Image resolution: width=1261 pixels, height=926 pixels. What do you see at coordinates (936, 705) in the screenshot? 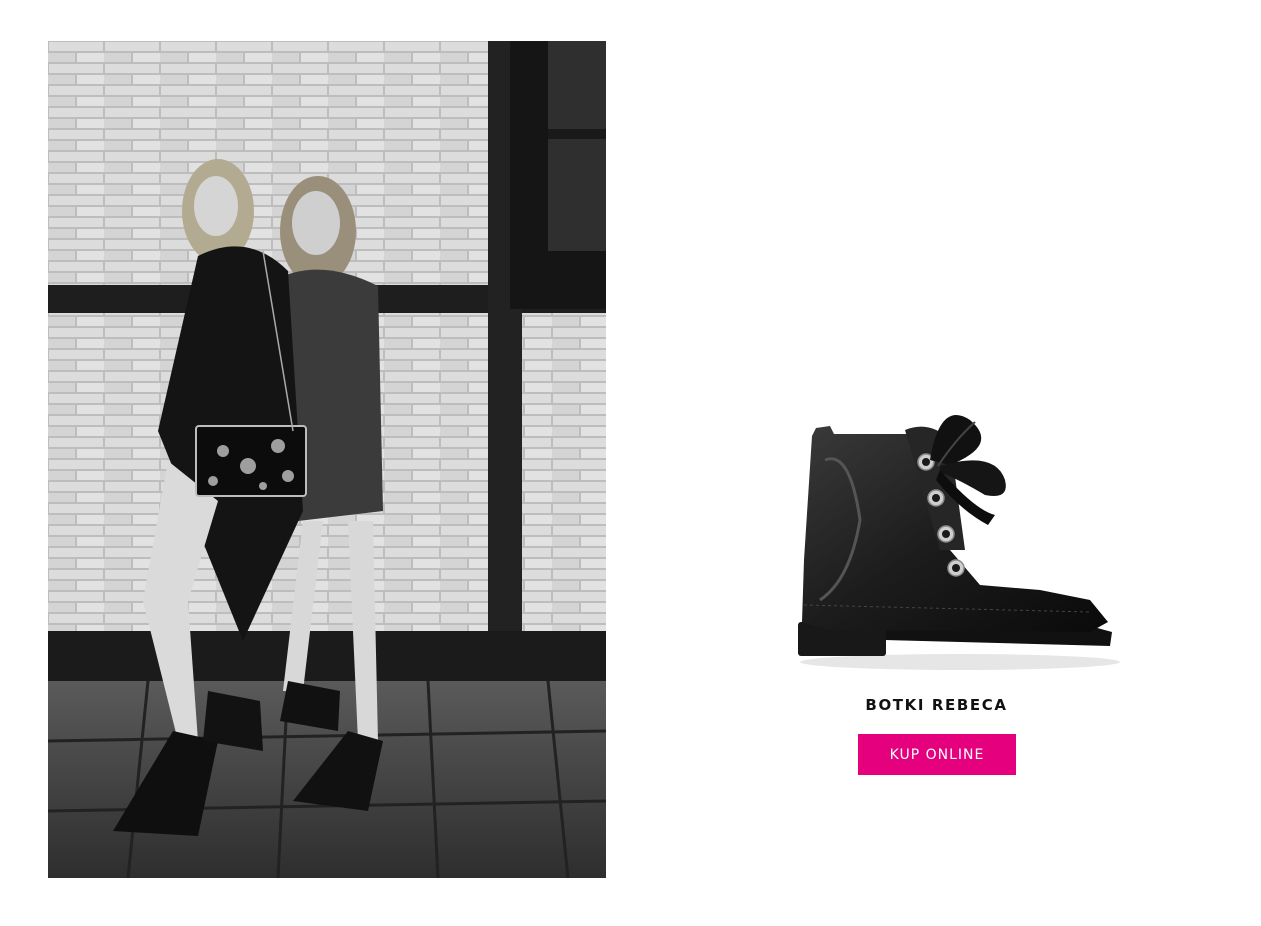
I see `product-name: BOTKI REBECA` at bounding box center [936, 705].